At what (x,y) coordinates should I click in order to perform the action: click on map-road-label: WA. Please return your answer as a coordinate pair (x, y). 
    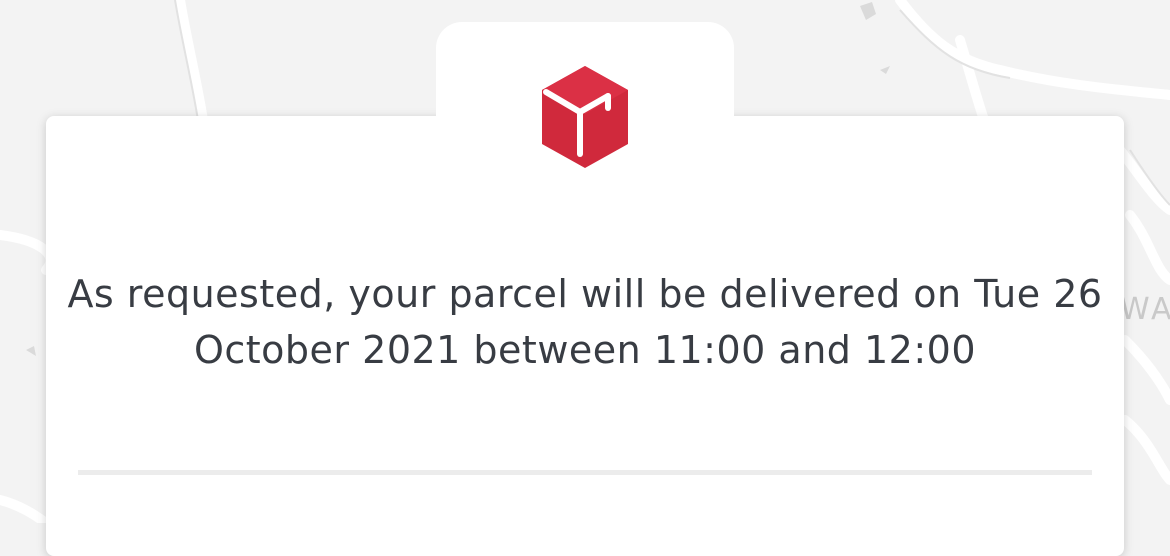
    Looking at the image, I should click on (1145, 309).